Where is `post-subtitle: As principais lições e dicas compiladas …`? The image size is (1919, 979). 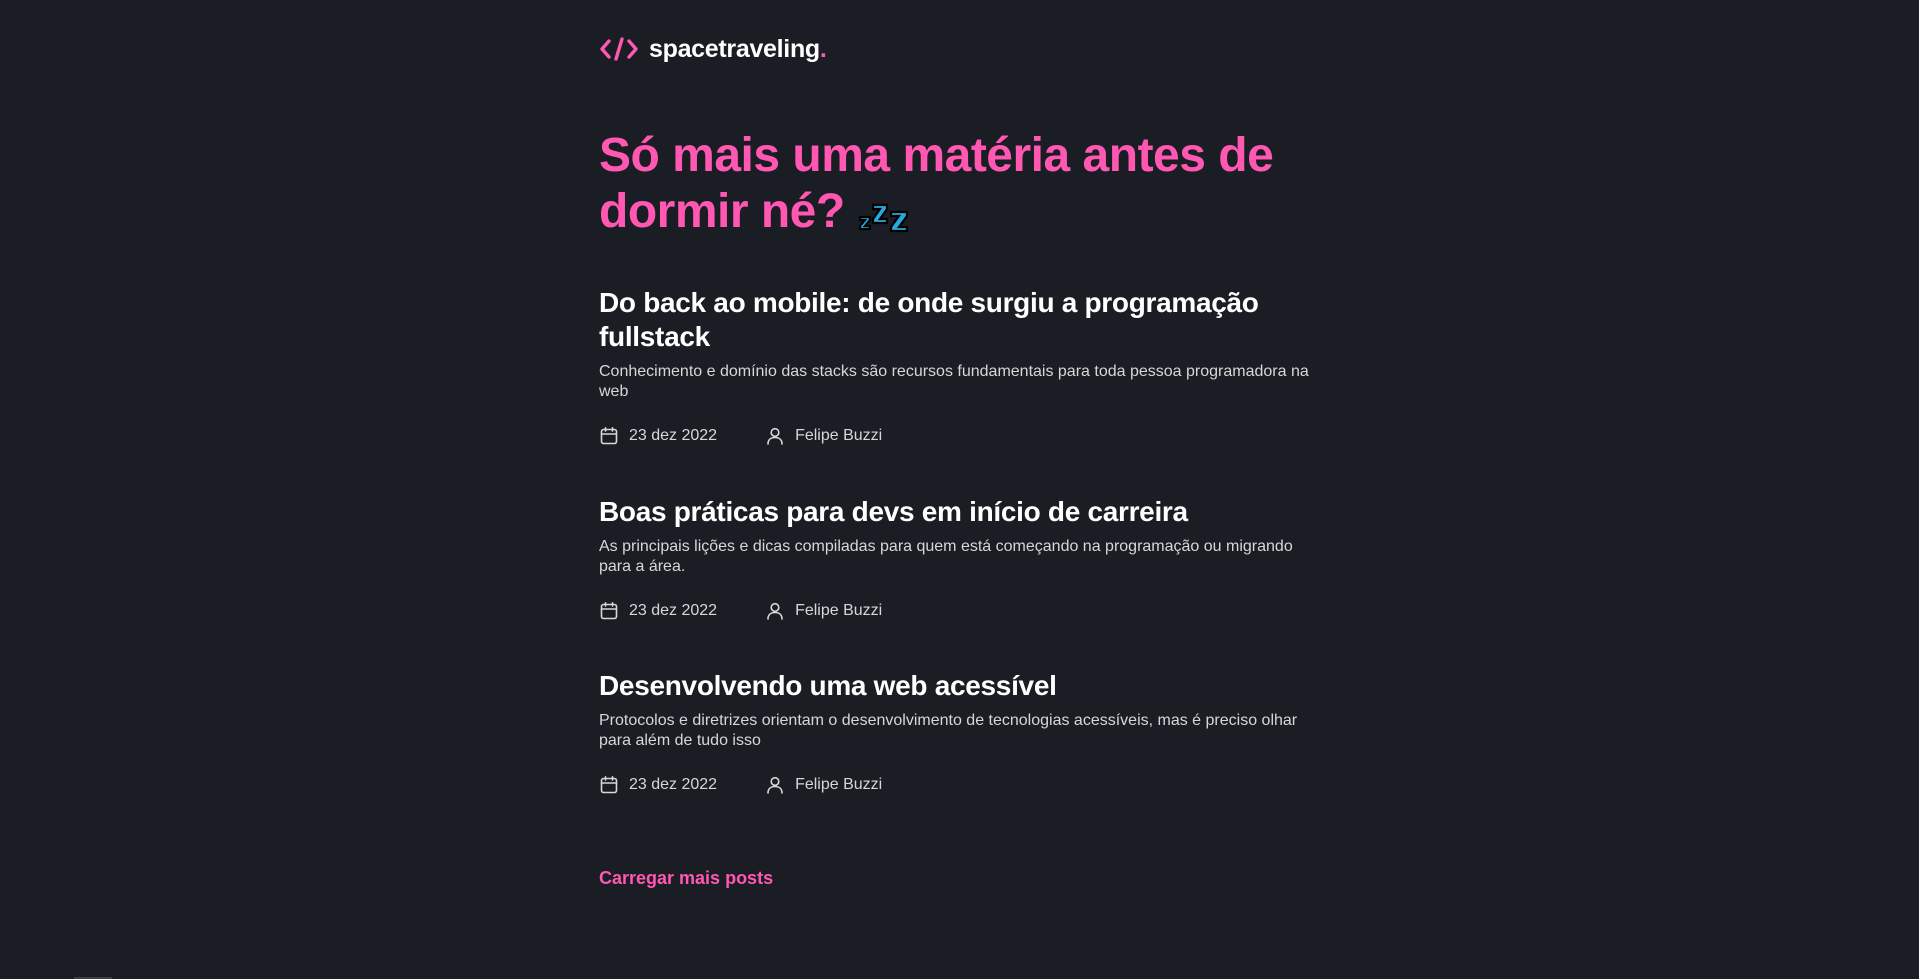
post-subtitle: As principais lições e dicas compiladas … is located at coordinates (946, 556).